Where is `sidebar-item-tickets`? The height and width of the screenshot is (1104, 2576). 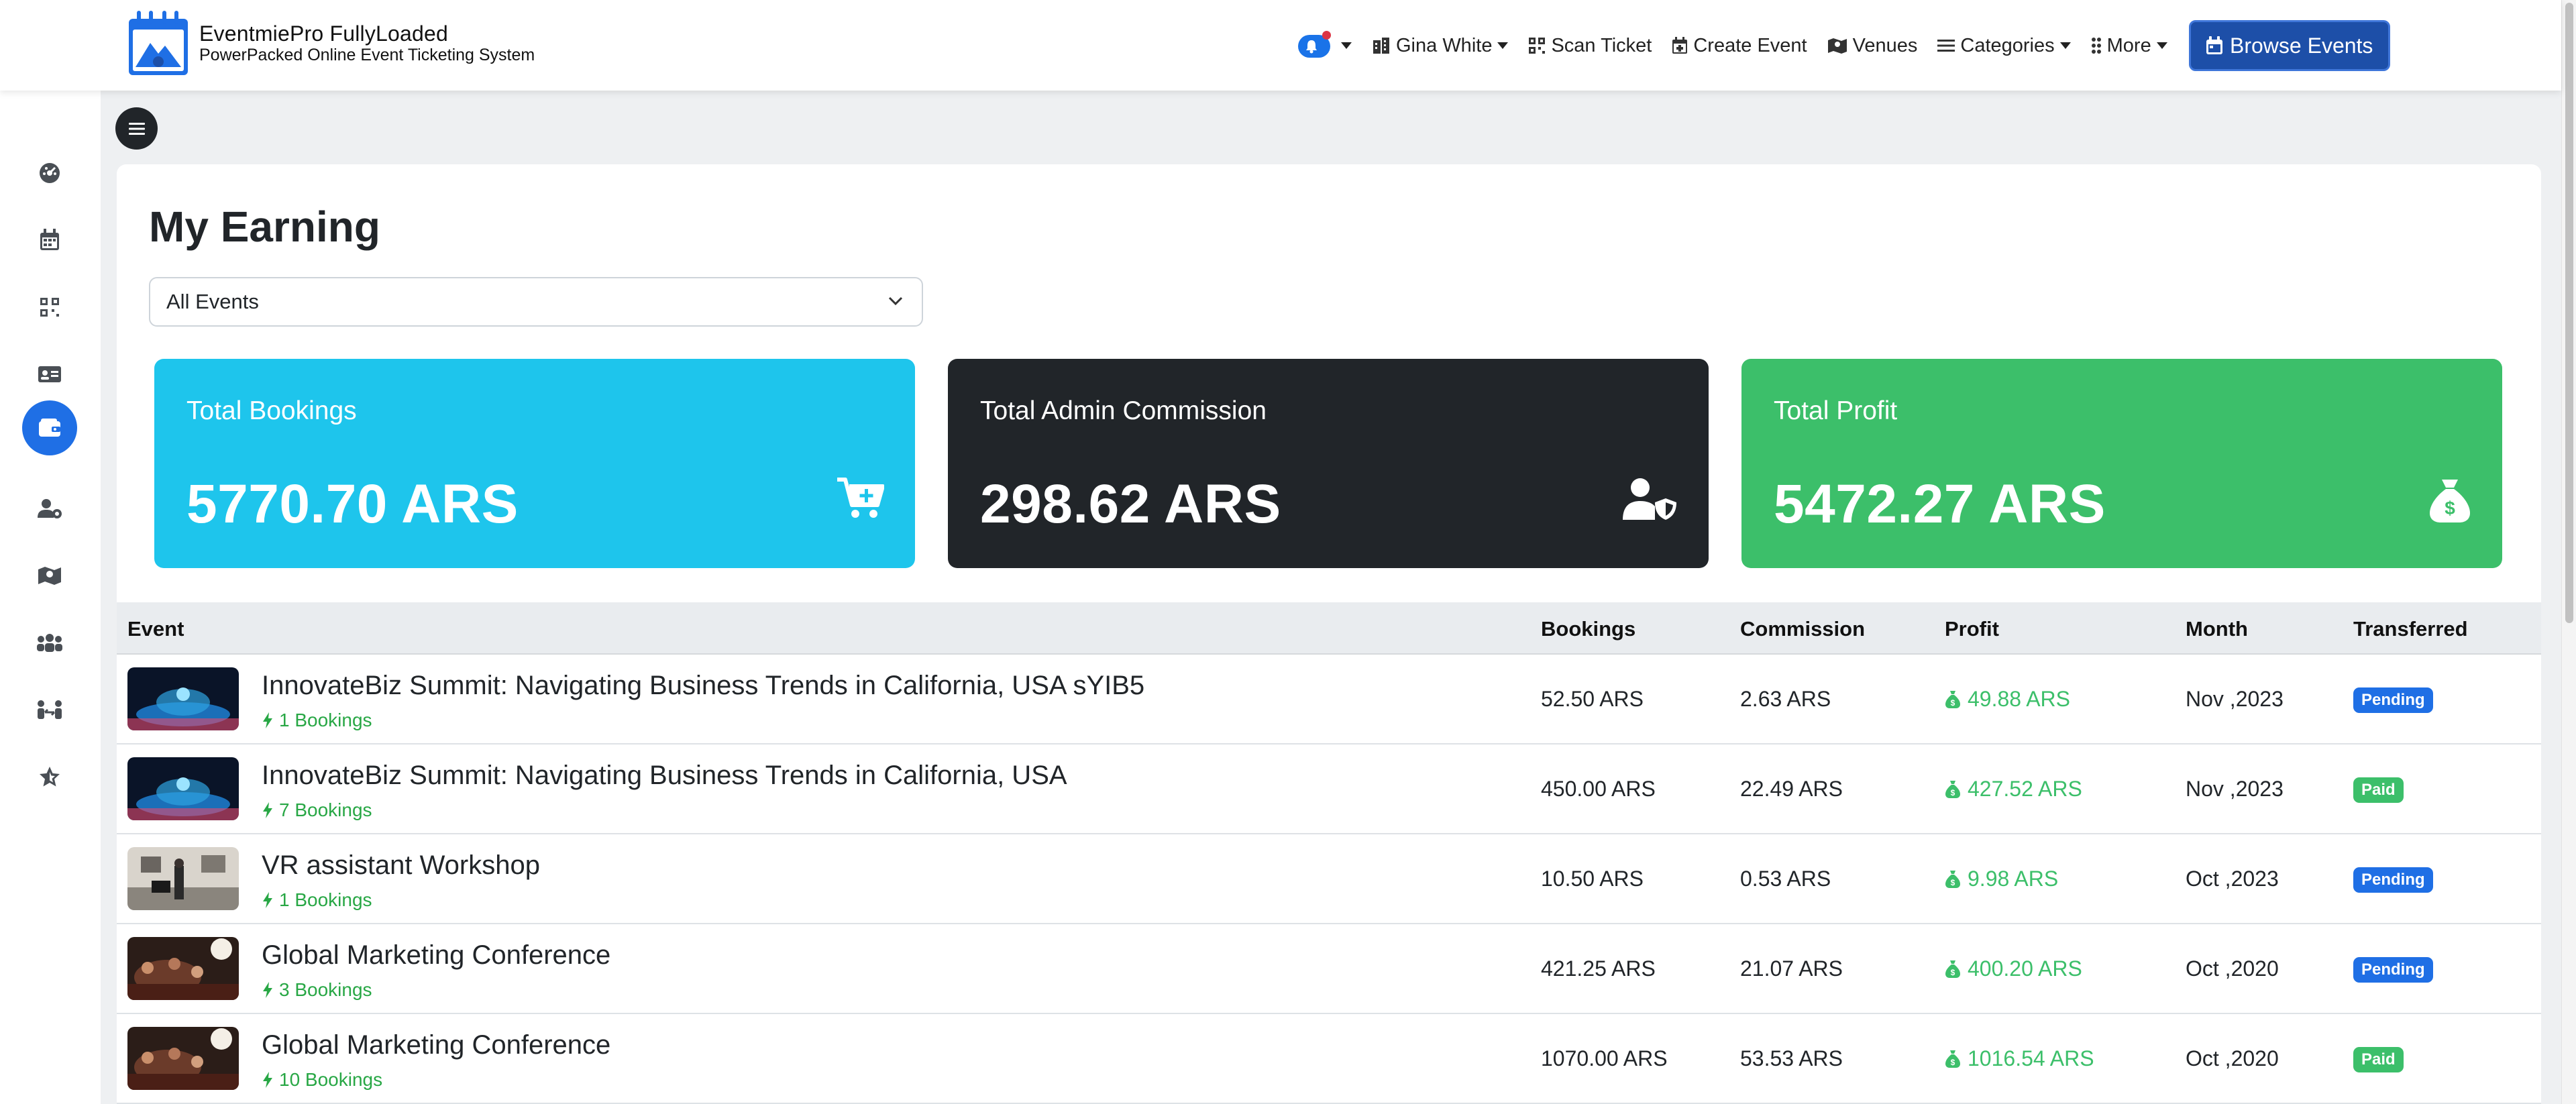
sidebar-item-tickets is located at coordinates (49, 375).